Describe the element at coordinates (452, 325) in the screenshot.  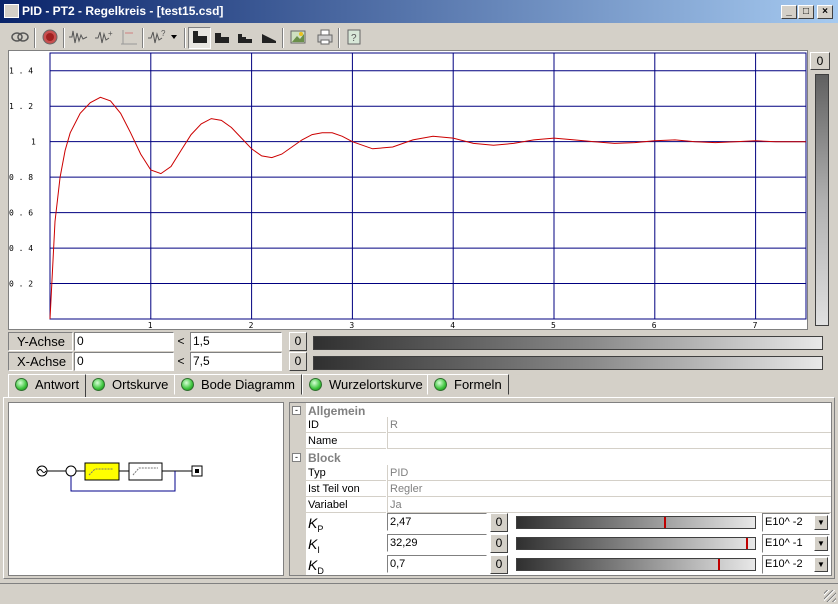
I see `x-tick-label: 4` at that location.